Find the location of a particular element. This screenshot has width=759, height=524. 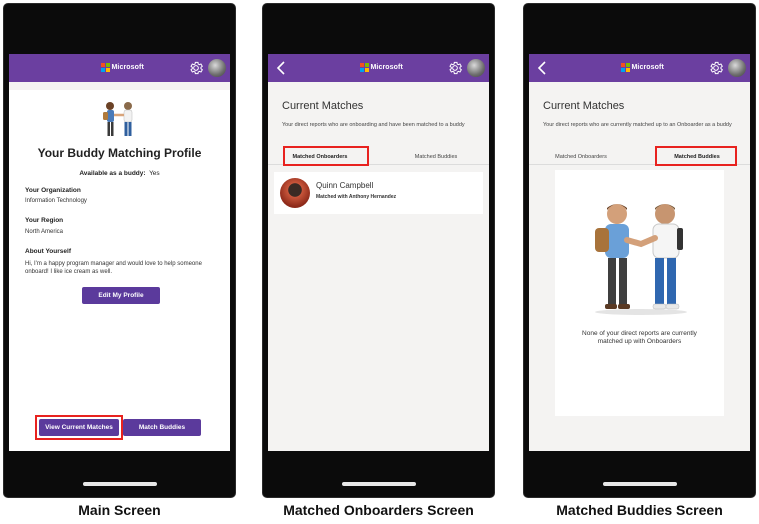

match-buddies-button: Match Buddies is located at coordinates (162, 427).